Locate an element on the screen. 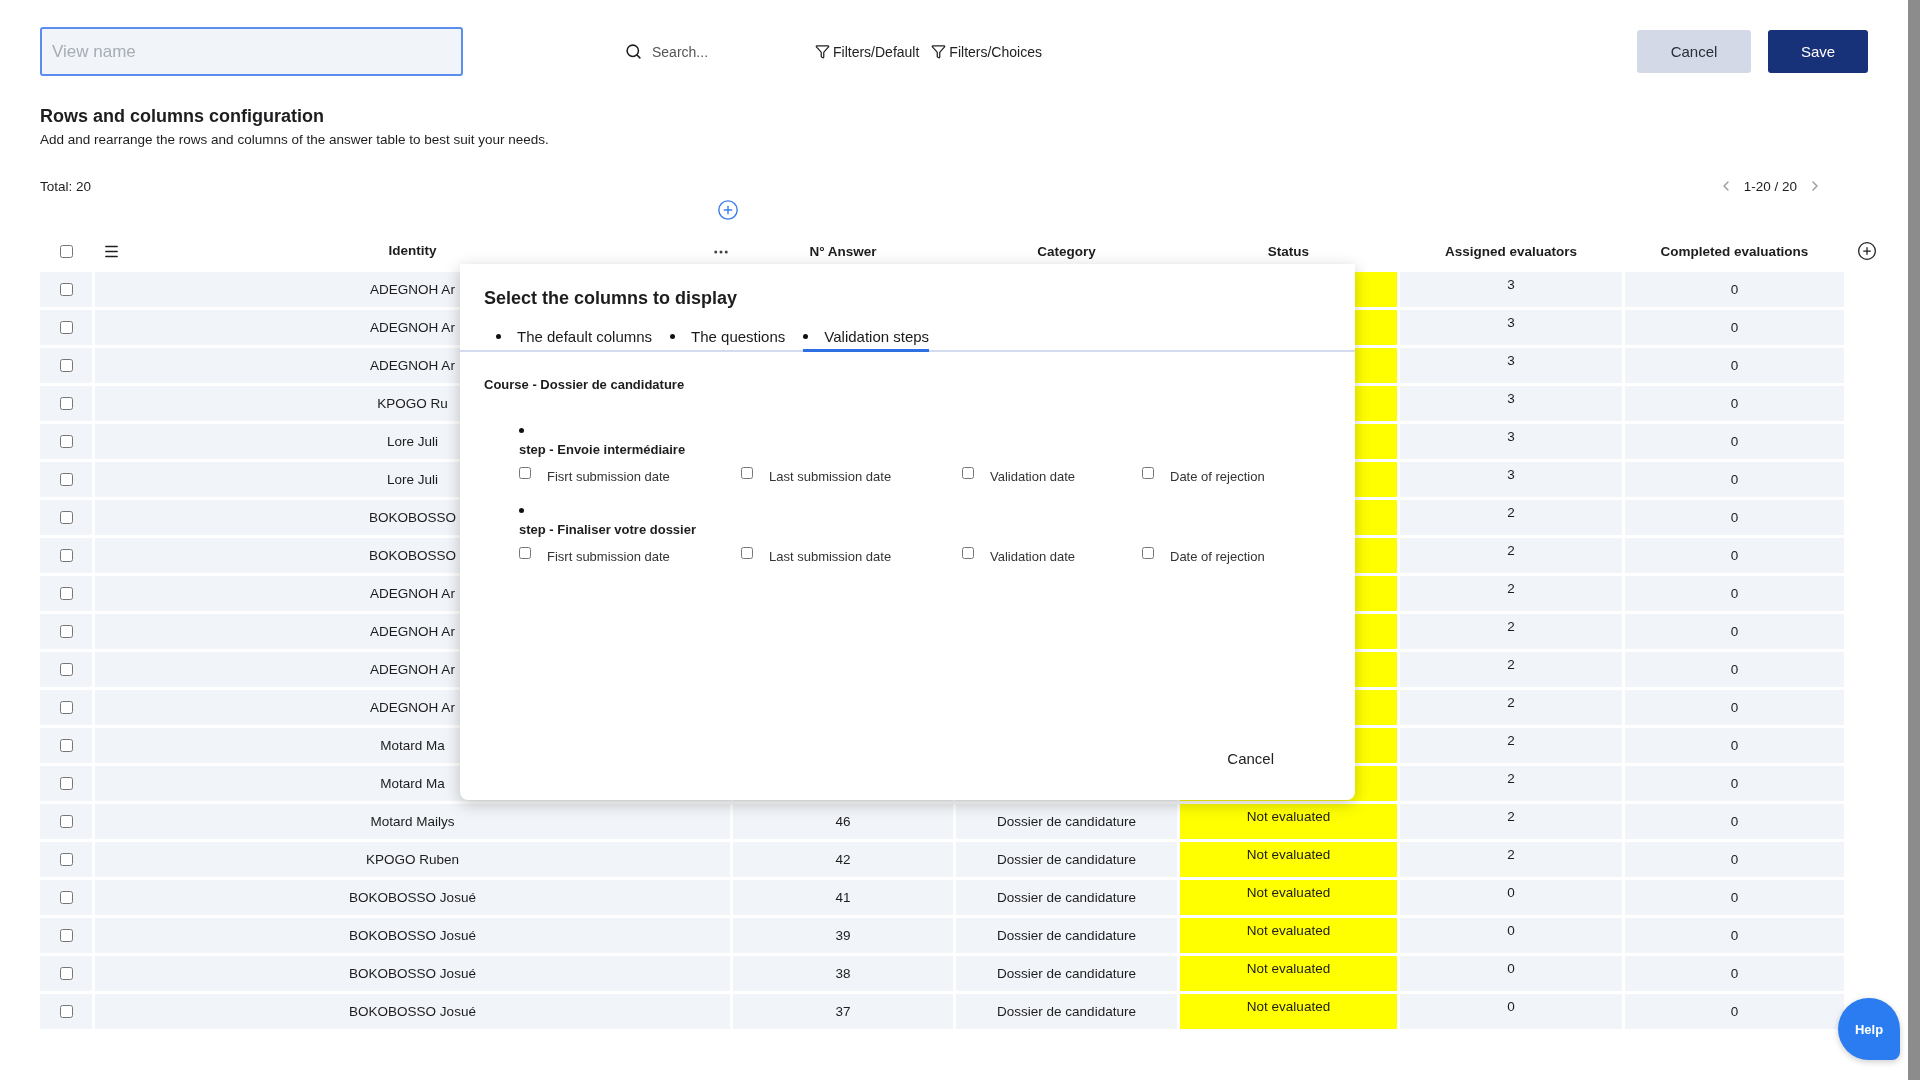 This screenshot has width=1920, height=1080. column-header: Category is located at coordinates (1066, 251).